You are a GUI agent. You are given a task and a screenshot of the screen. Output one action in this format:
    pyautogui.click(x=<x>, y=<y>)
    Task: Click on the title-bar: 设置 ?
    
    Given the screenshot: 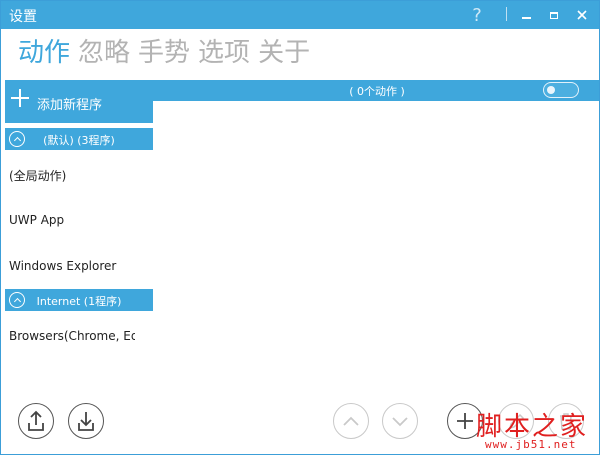 What is the action you would take?
    pyautogui.click(x=300, y=15)
    